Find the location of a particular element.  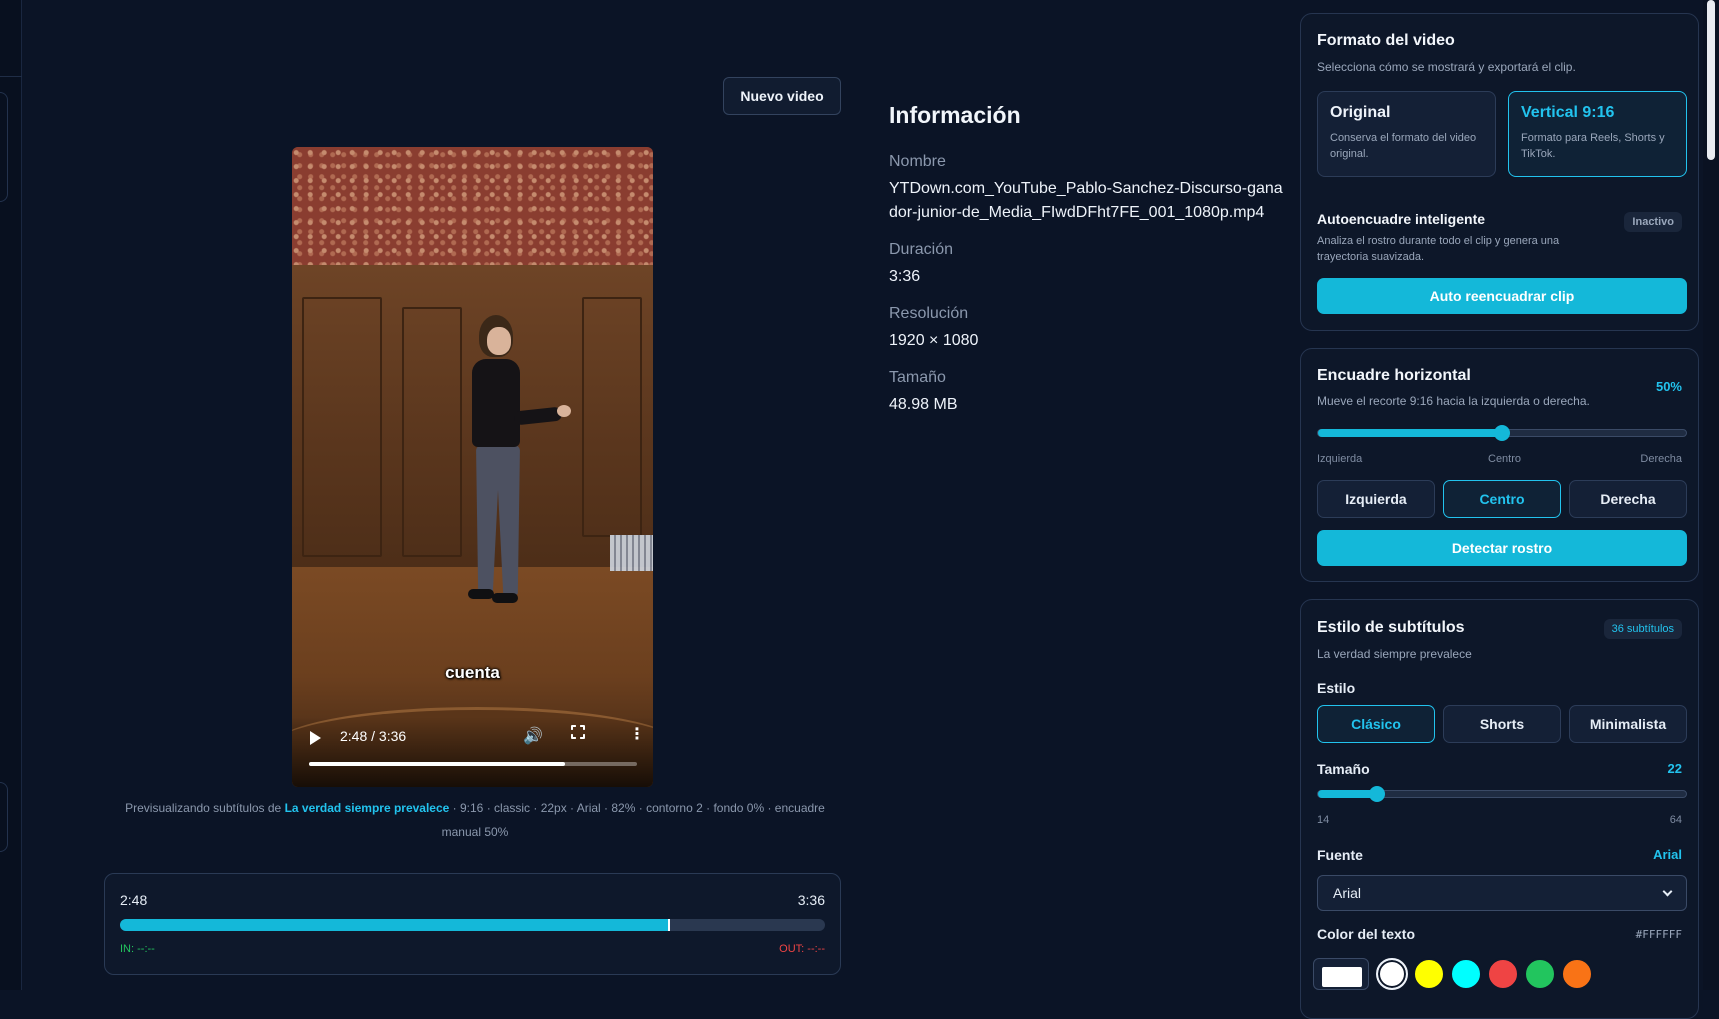

framing-slider-fill is located at coordinates (1410, 433).